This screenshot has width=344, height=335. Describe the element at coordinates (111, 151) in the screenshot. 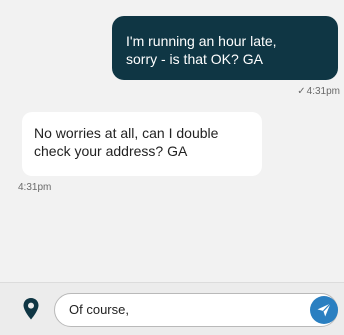

I see `incoming-message-text-line-2: check your address? GA` at that location.